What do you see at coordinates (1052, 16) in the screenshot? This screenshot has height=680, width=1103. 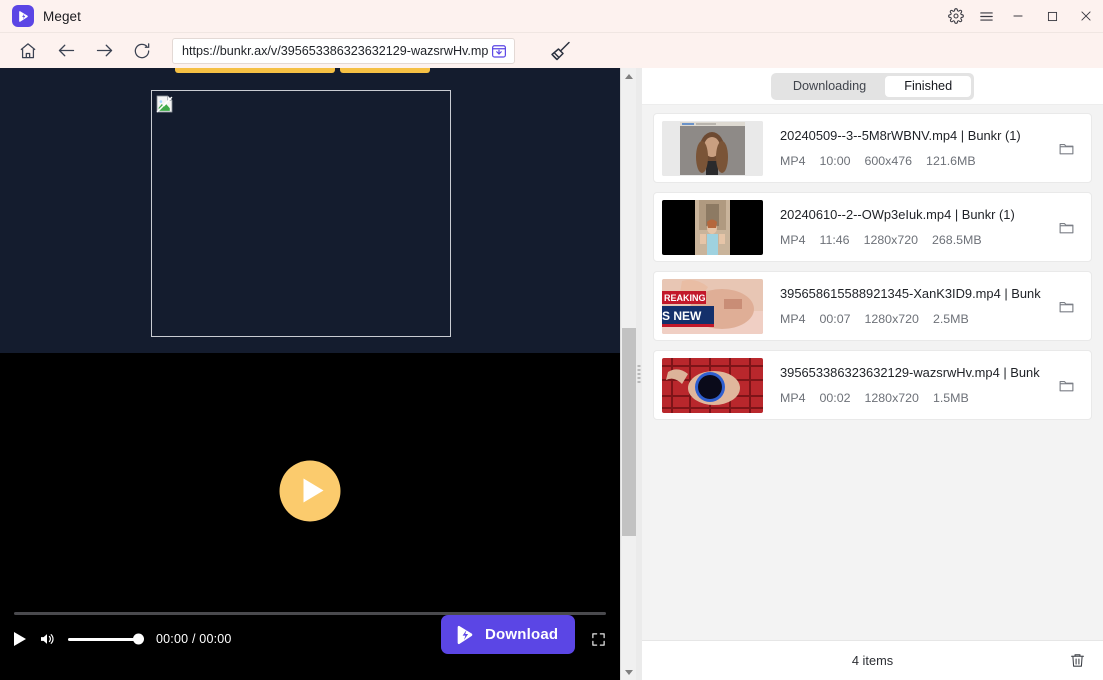 I see `maximize-icon` at bounding box center [1052, 16].